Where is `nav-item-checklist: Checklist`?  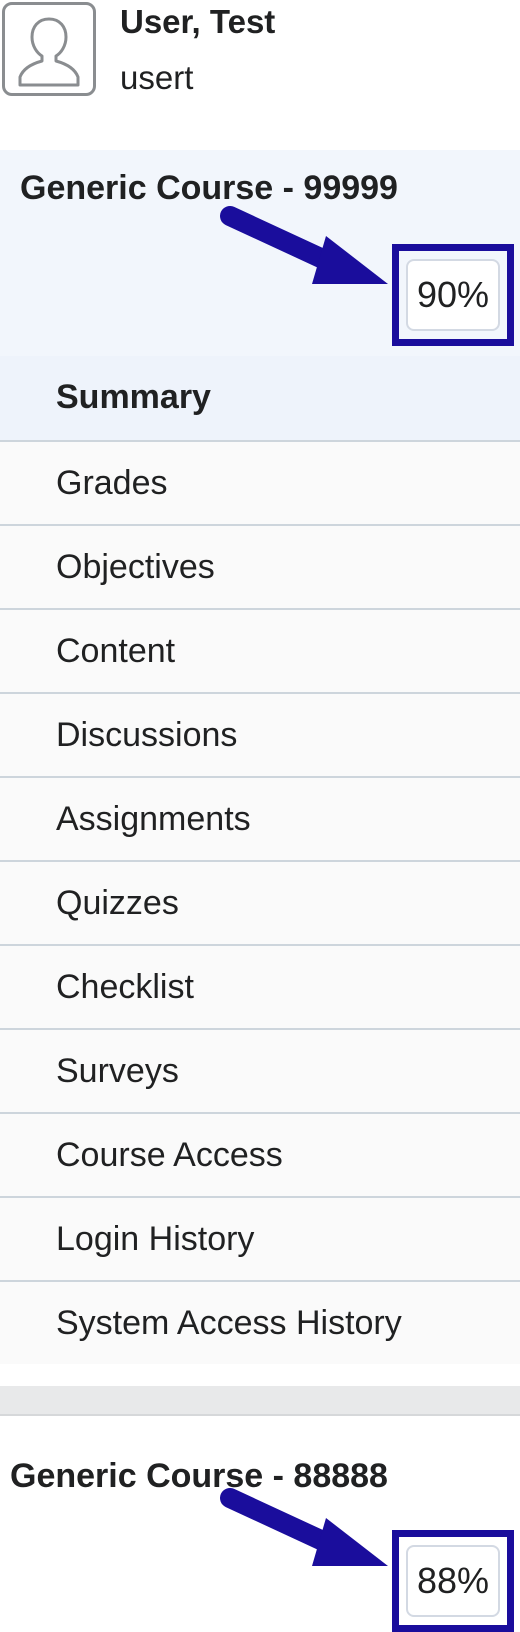
nav-item-checklist: Checklist is located at coordinates (260, 986).